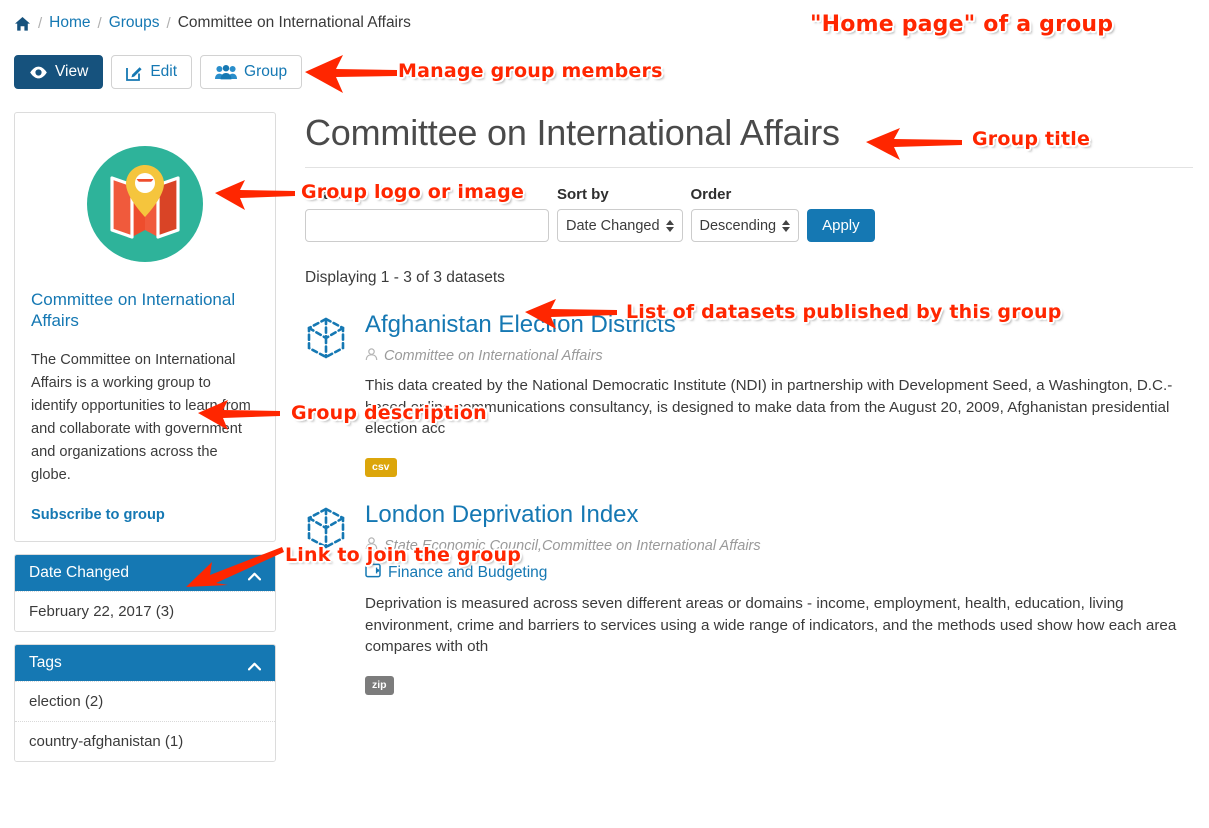 This screenshot has width=1209, height=828. I want to click on facet-tags-header: Tags, so click(145, 662).